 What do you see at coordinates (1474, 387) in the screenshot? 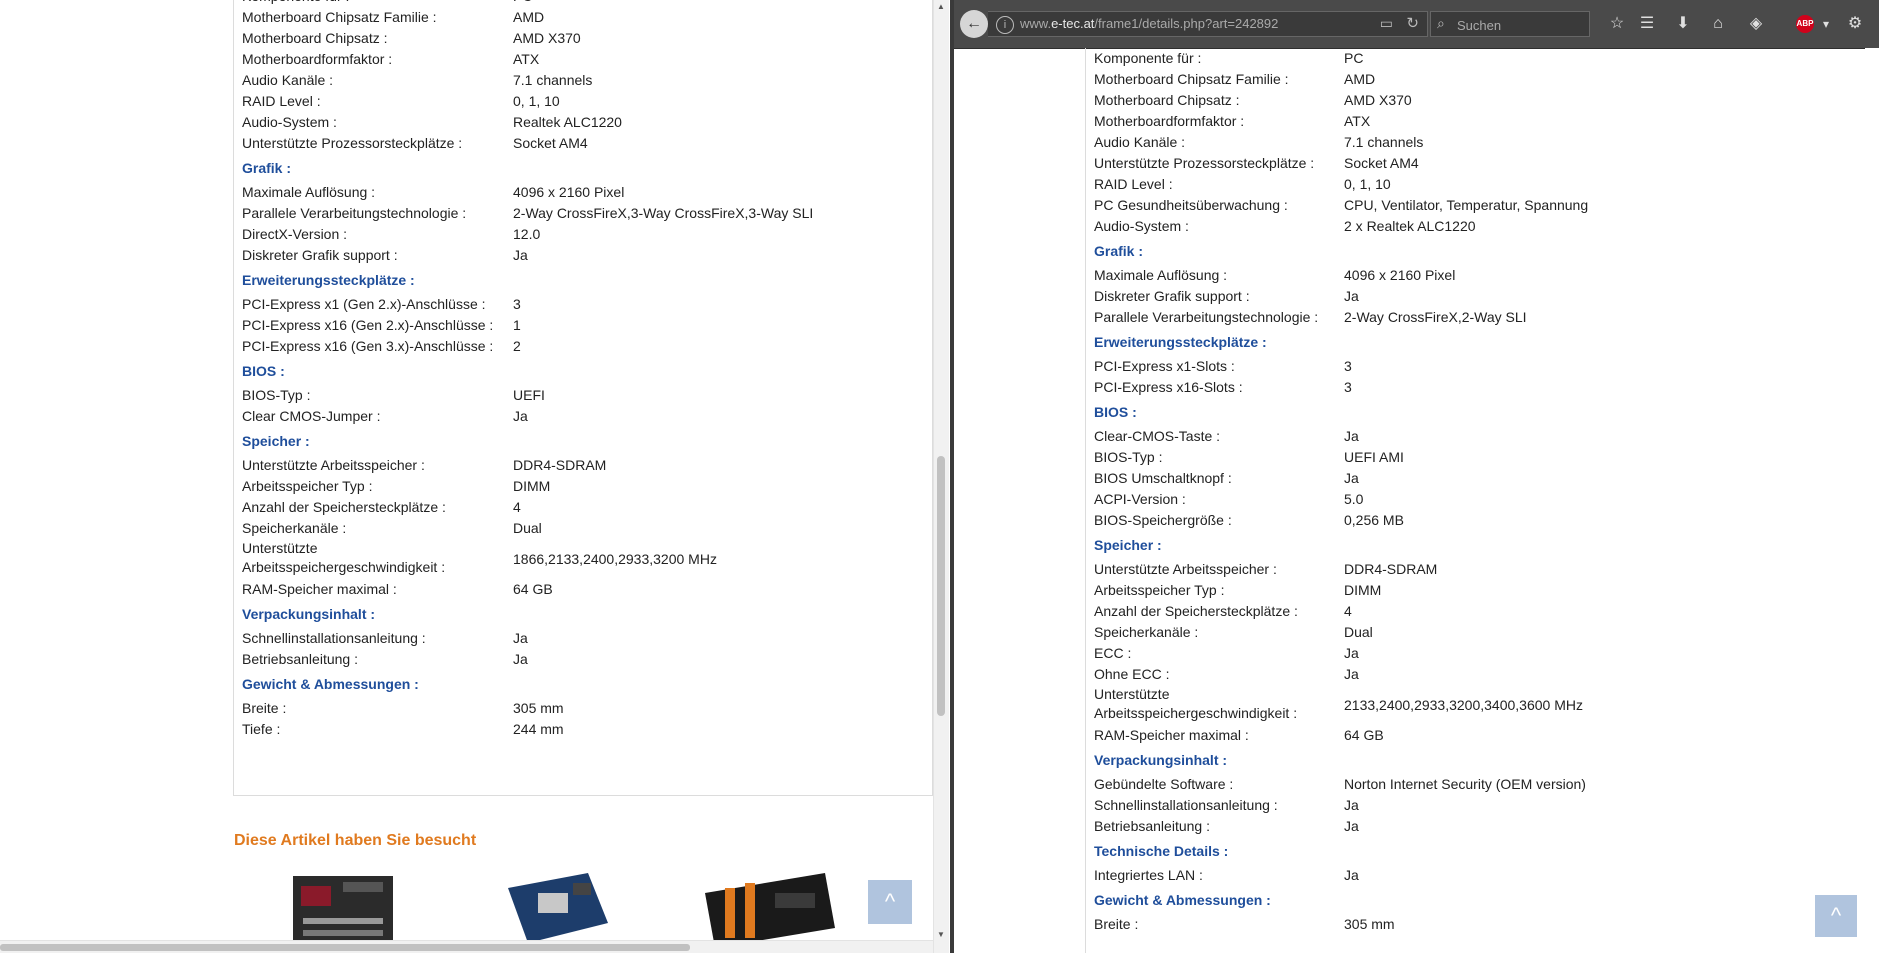
I see `spec-row: PCI-Express x16-Slots : 3` at bounding box center [1474, 387].